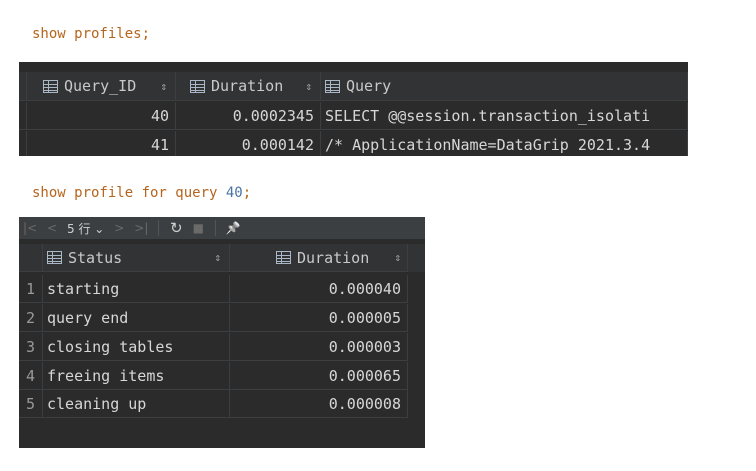 The width and height of the screenshot is (756, 471). Describe the element at coordinates (136, 404) in the screenshot. I see `cell-status: cleaning up` at that location.